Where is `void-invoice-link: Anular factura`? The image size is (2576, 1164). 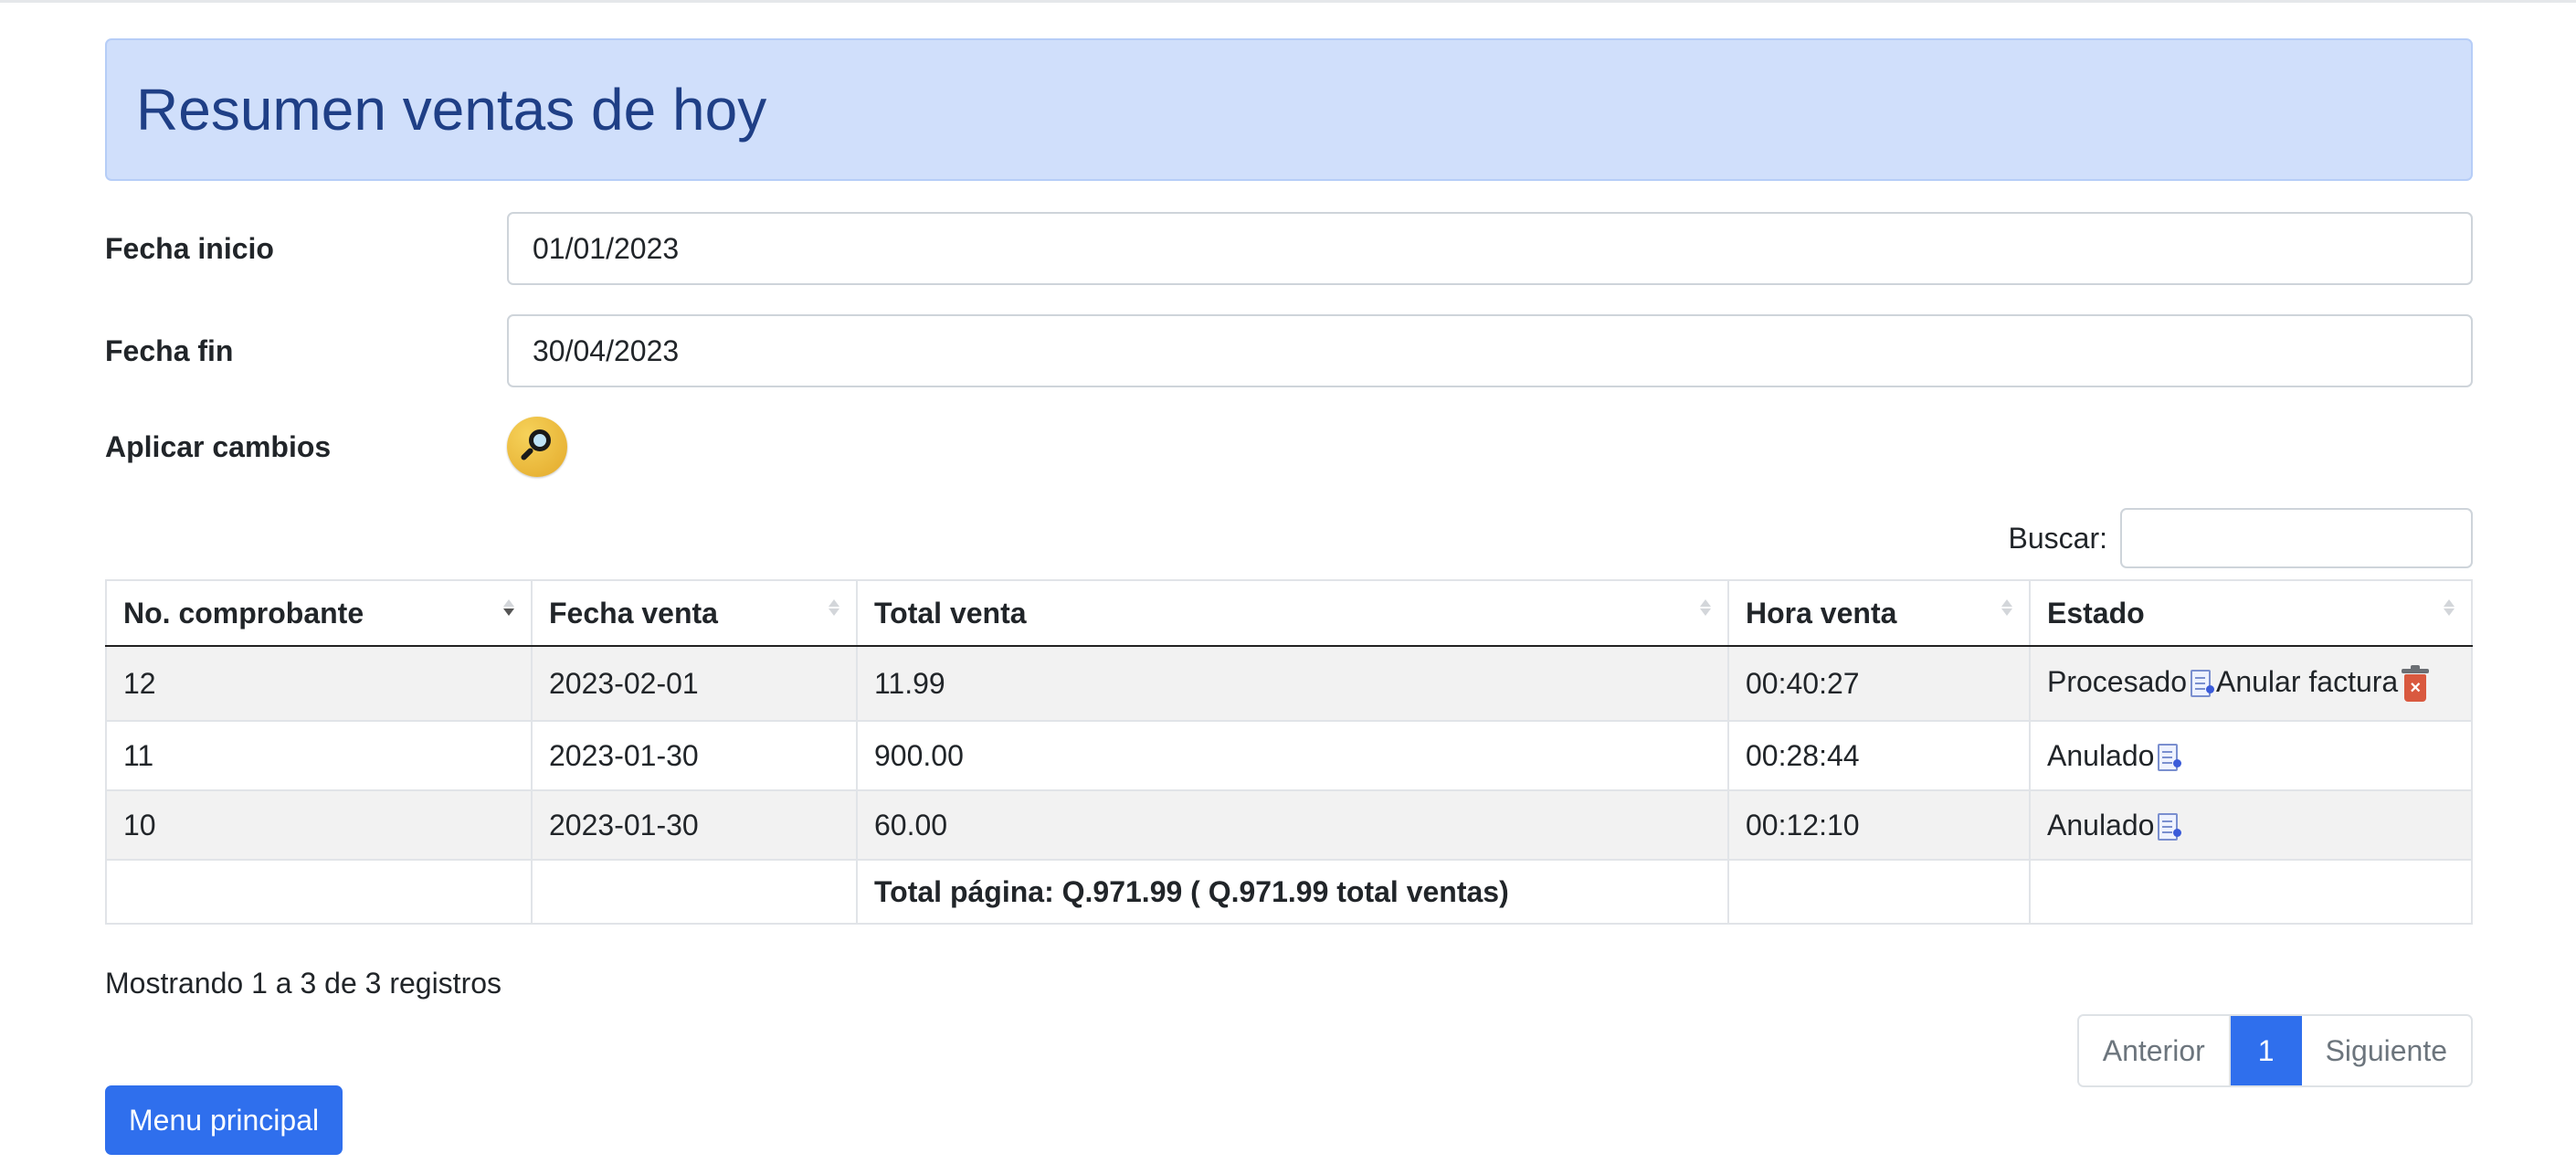
void-invoice-link: Anular factura is located at coordinates (2307, 681).